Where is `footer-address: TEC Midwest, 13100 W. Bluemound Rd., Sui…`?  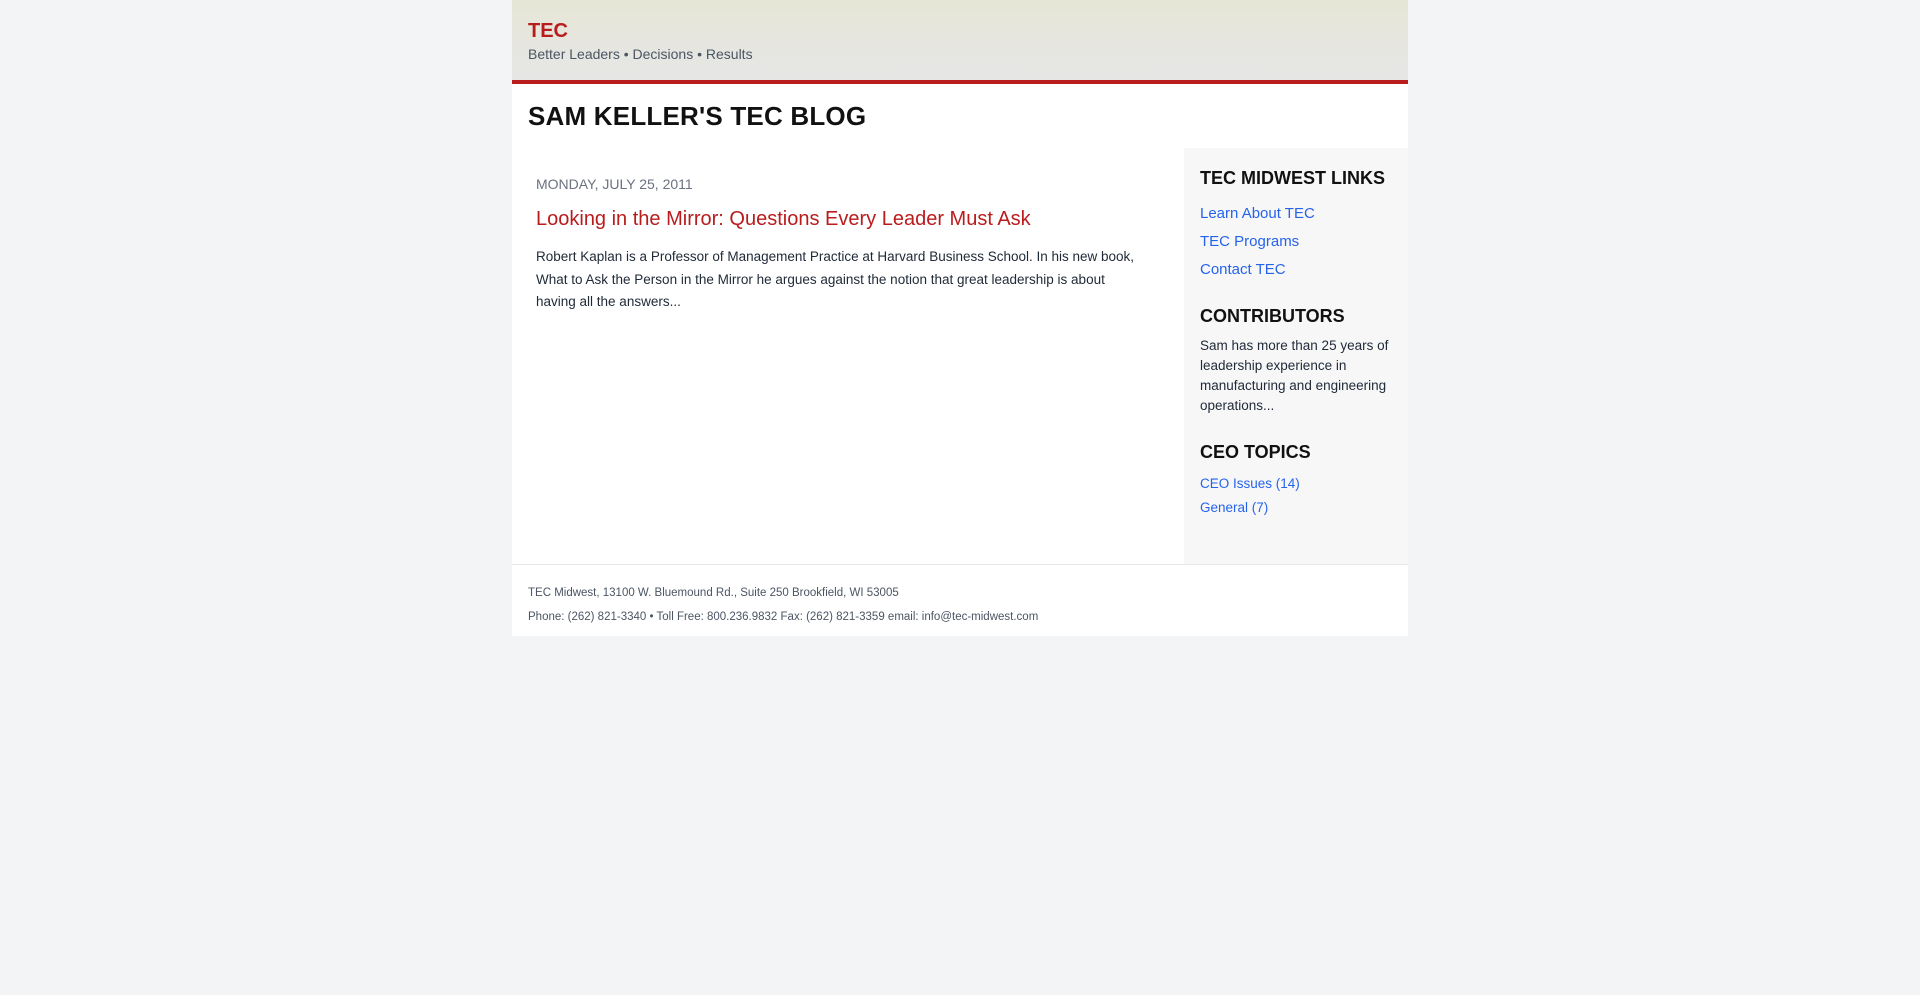 footer-address: TEC Midwest, 13100 W. Bluemound Rd., Sui… is located at coordinates (713, 593).